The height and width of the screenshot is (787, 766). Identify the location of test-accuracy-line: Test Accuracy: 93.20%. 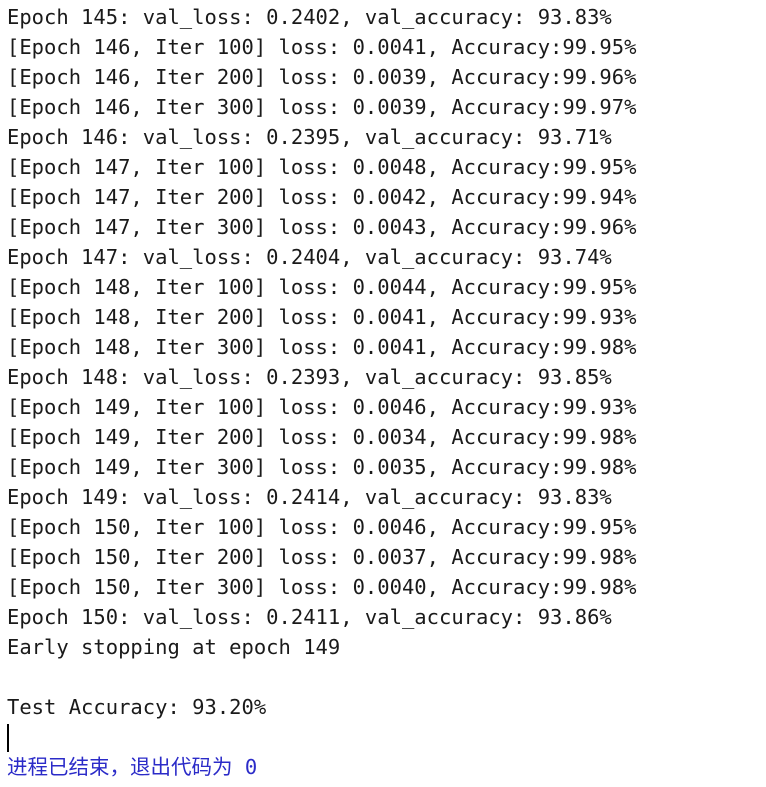
(137, 707).